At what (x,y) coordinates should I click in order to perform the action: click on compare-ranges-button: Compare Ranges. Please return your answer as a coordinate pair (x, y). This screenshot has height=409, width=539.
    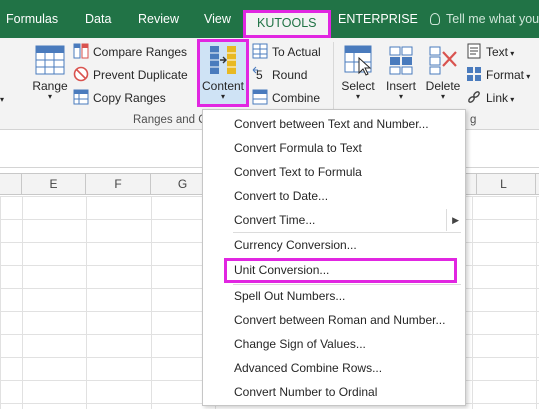
    Looking at the image, I should click on (130, 52).